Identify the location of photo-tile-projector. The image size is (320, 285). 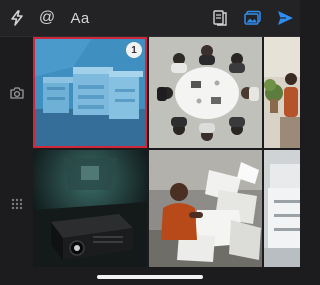
(90, 208).